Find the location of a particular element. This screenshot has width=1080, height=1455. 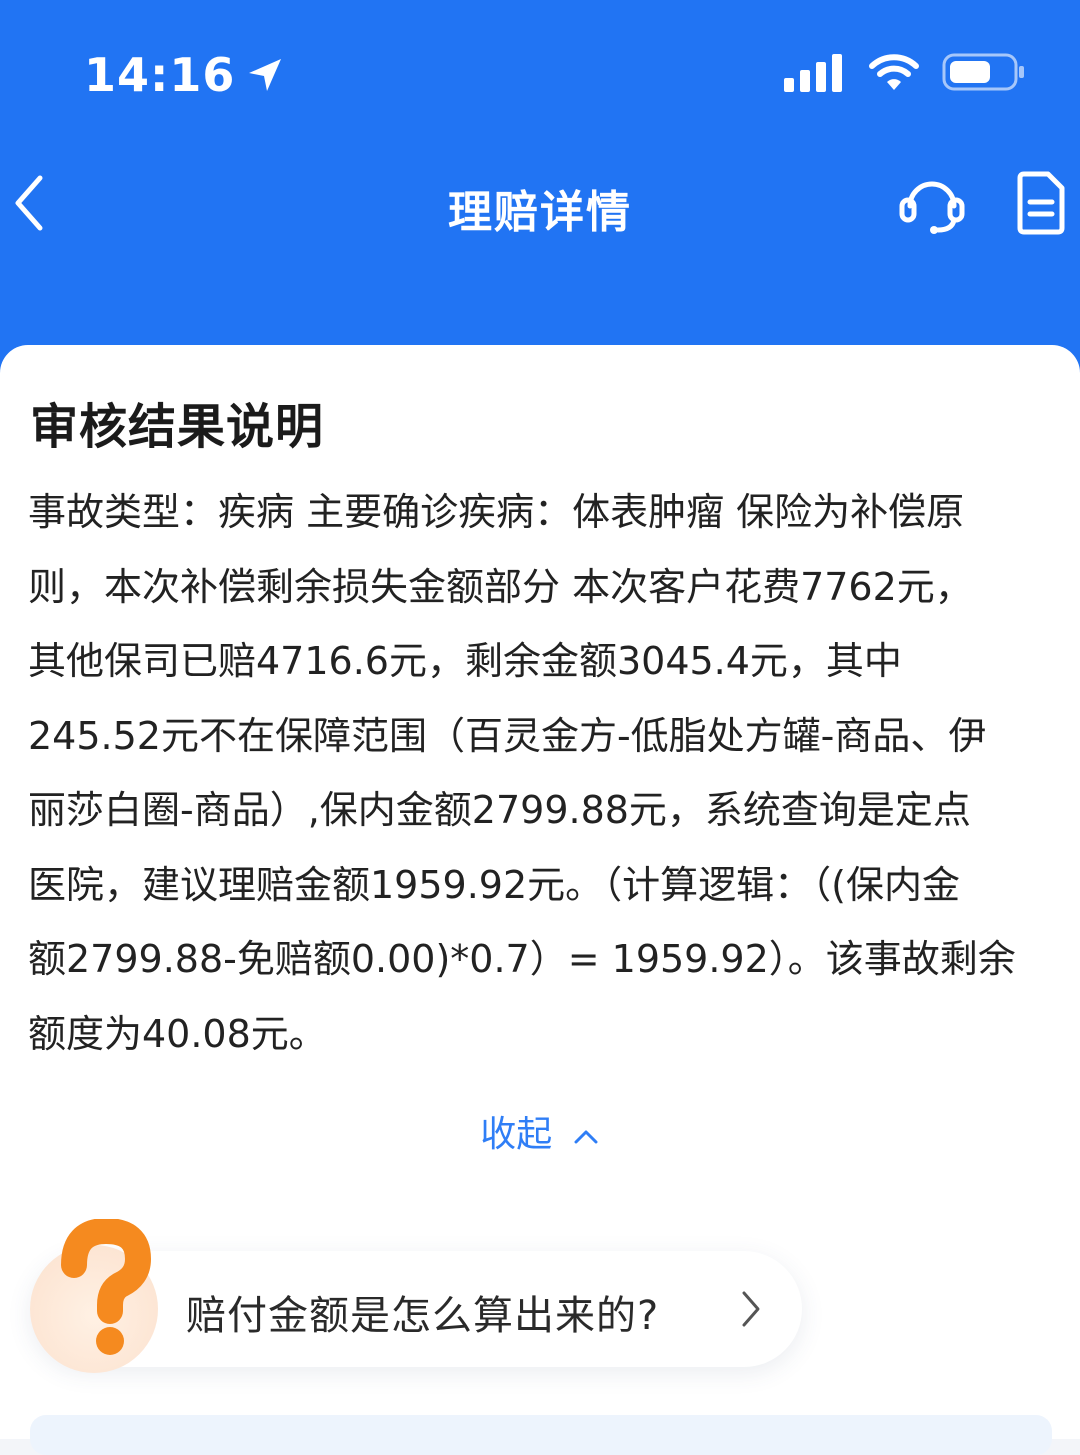

status-time: 14:16 is located at coordinates (184, 75).